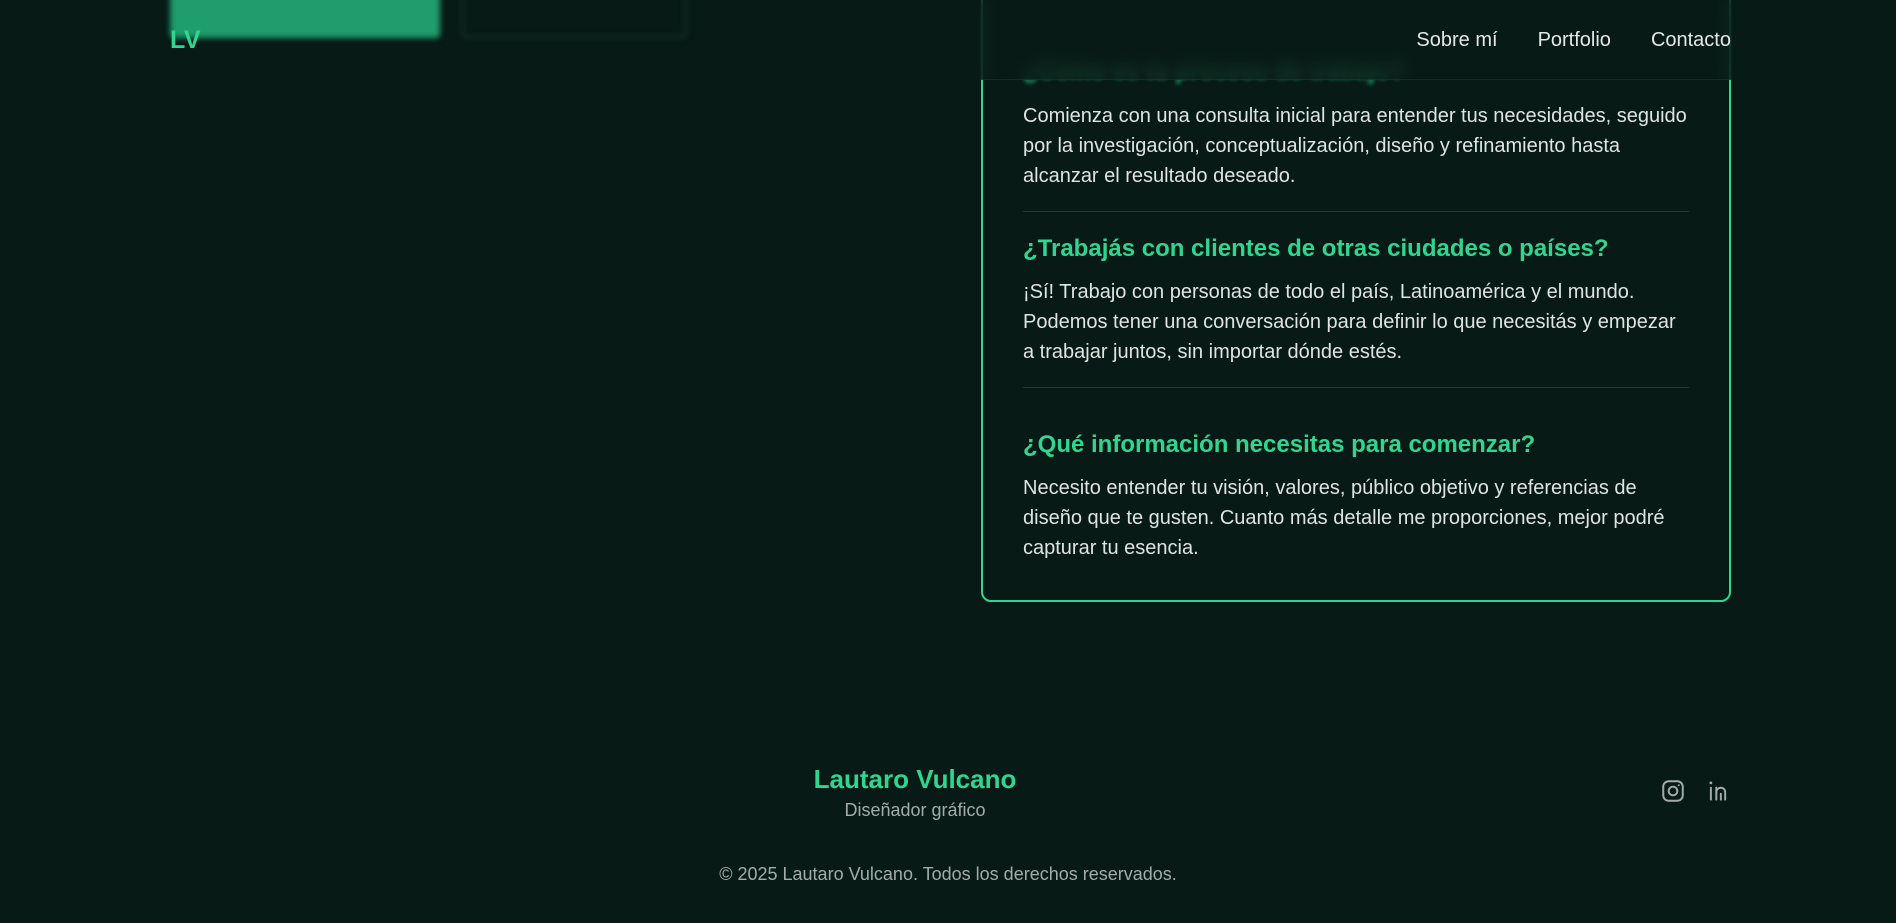 This screenshot has height=923, width=1896. I want to click on footer-role: Diseñador gráfico, so click(915, 810).